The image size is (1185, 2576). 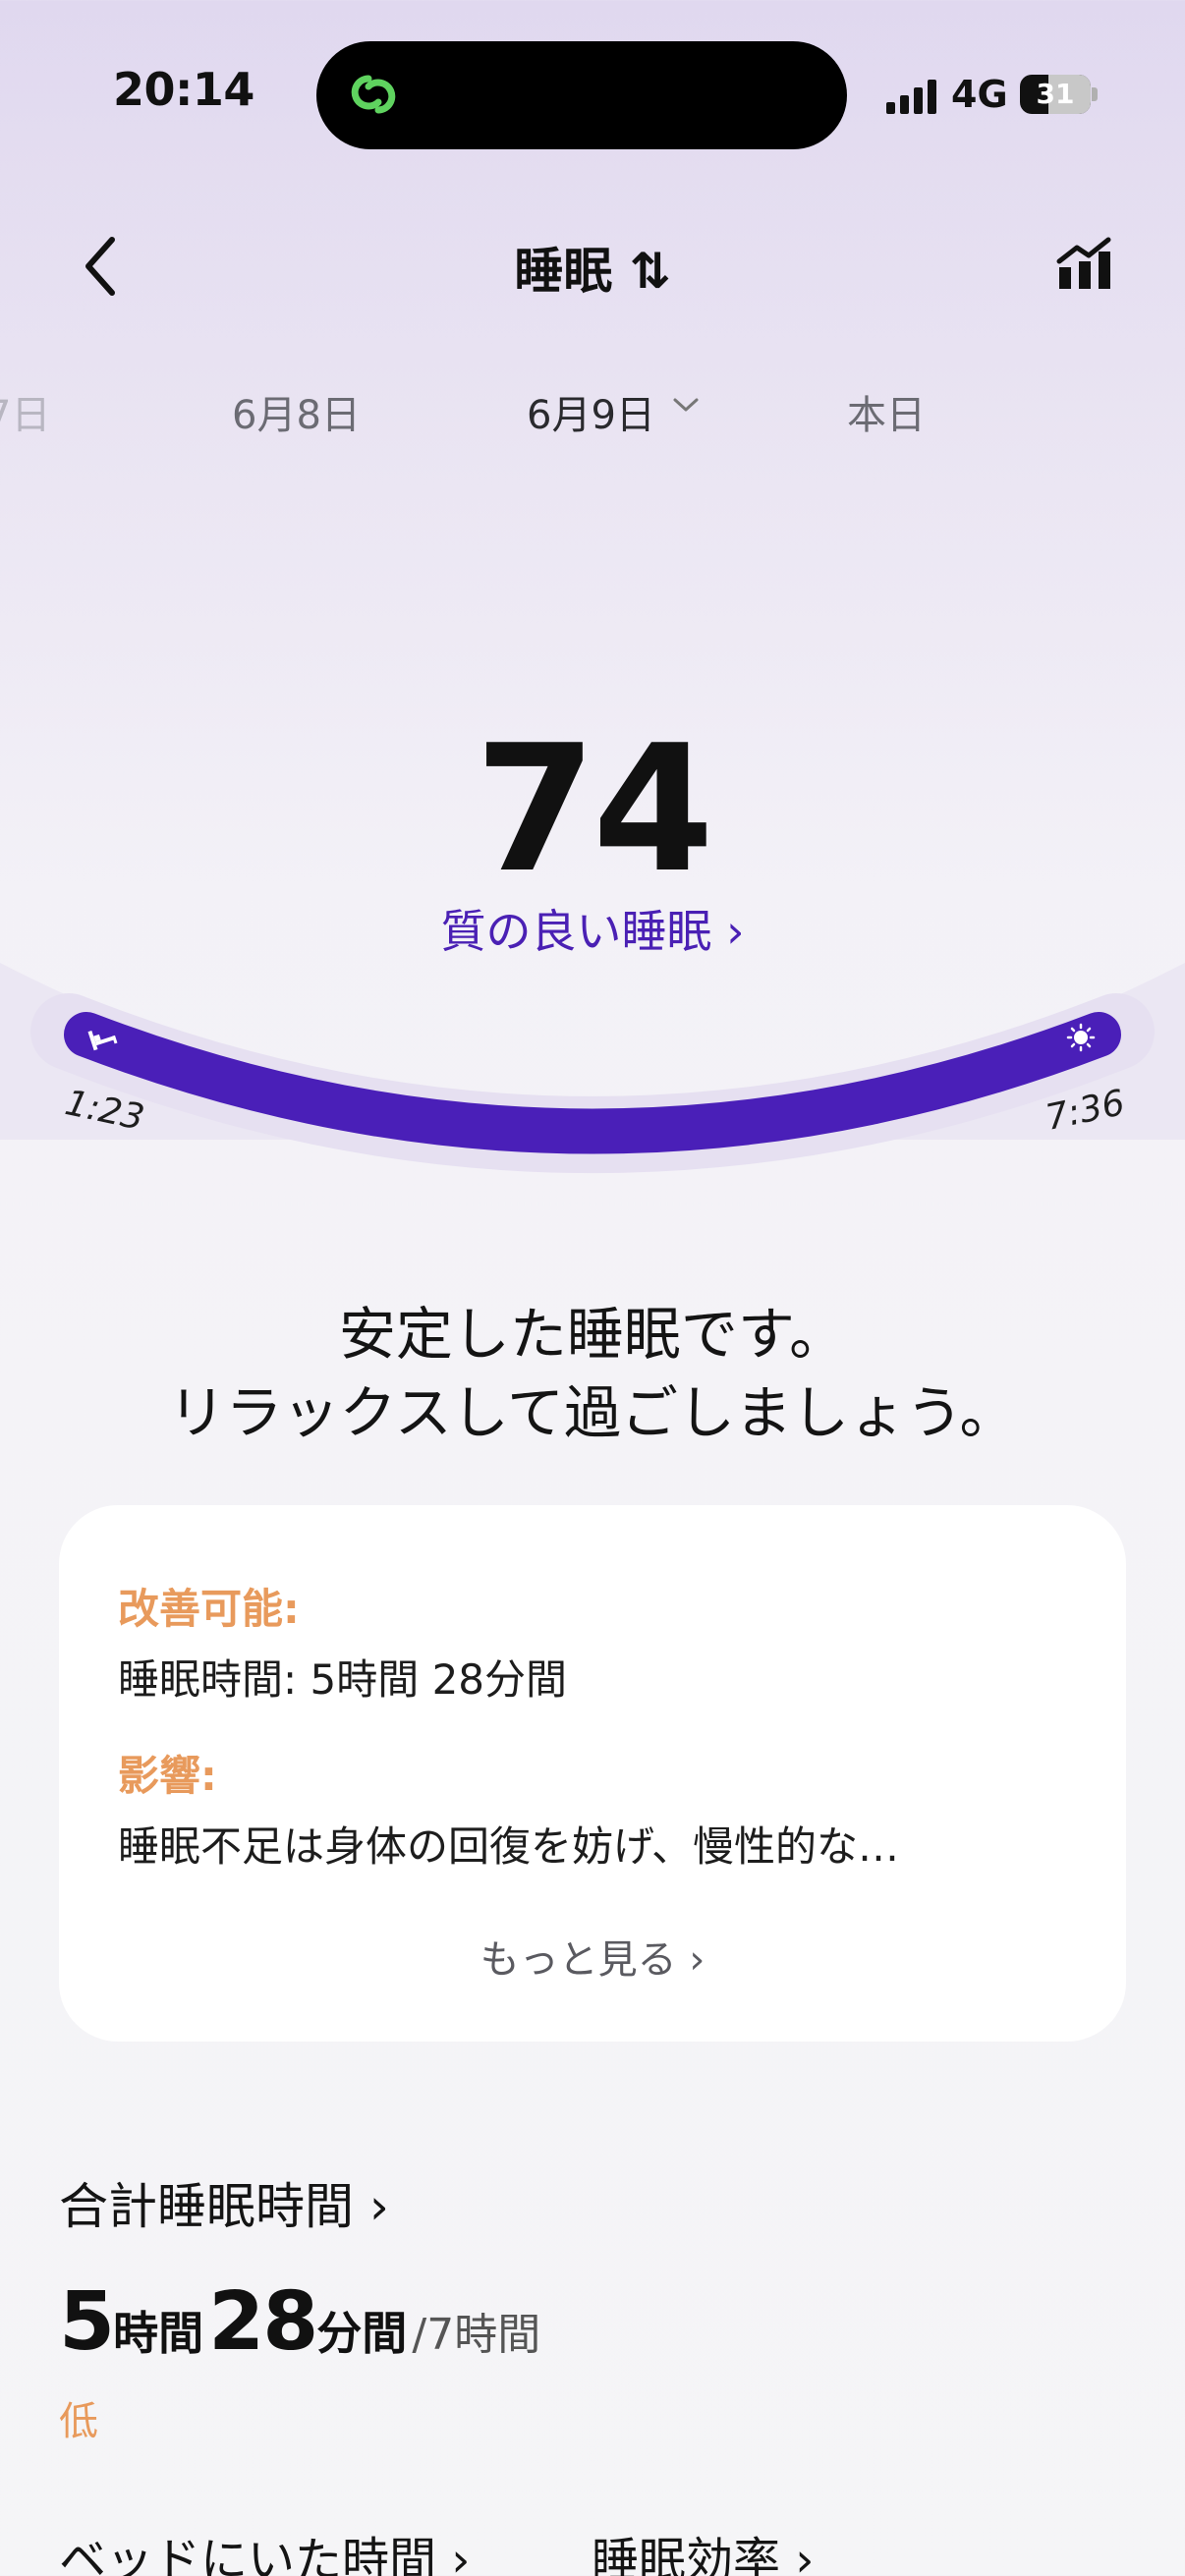 I want to click on date-tab-previous-cut: 7日, so click(x=25, y=411).